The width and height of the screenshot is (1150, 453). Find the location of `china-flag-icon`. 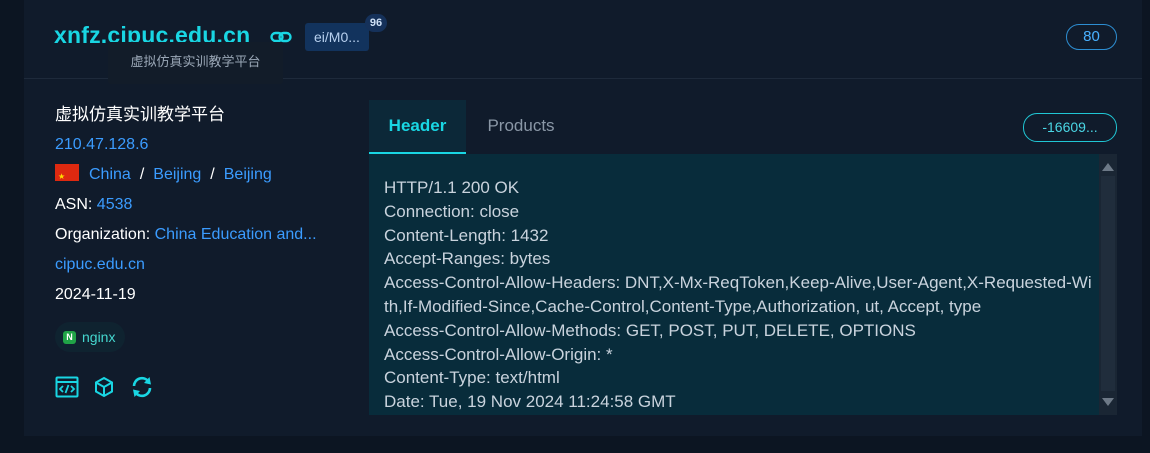

china-flag-icon is located at coordinates (67, 177).